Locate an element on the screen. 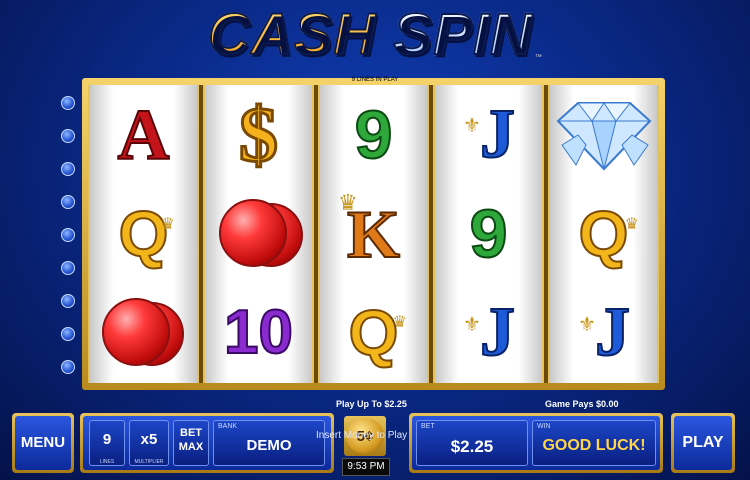 The image size is (750, 480). trademark: ™ is located at coordinates (538, 57).